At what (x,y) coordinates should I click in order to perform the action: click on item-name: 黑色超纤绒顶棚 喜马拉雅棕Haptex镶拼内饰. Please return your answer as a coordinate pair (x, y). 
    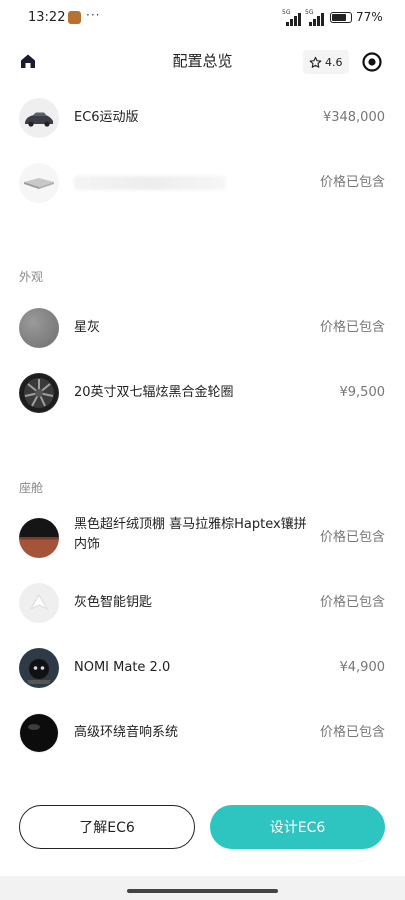
    Looking at the image, I should click on (190, 534).